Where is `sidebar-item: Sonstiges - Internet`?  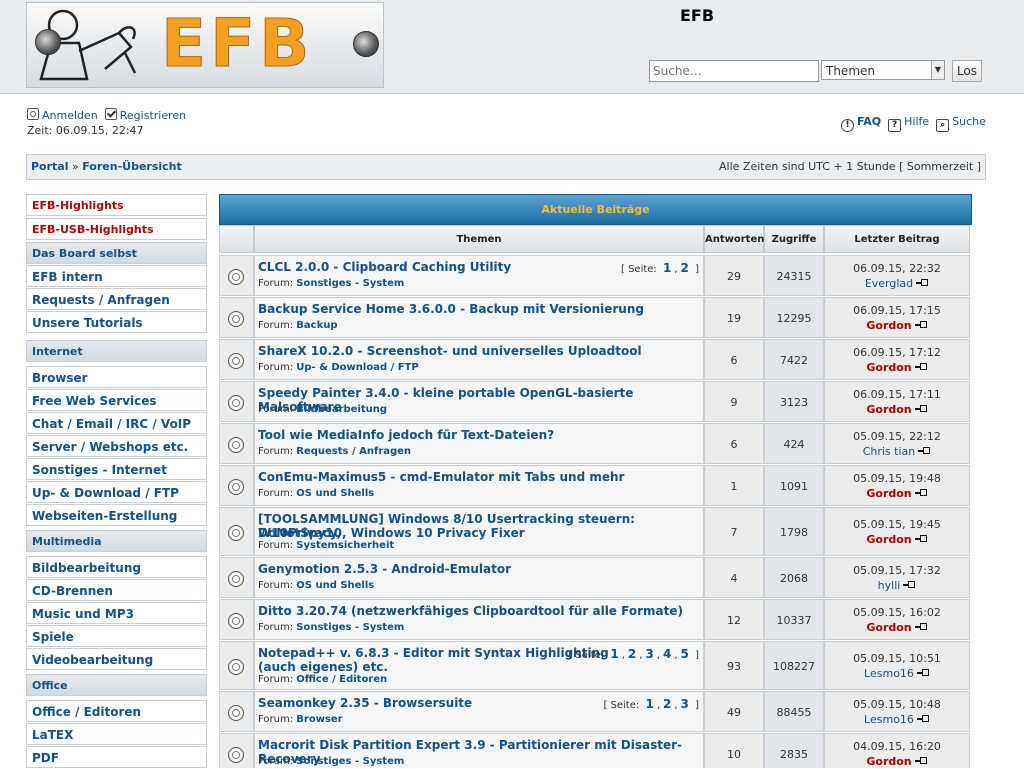 sidebar-item: Sonstiges - Internet is located at coordinates (116, 469).